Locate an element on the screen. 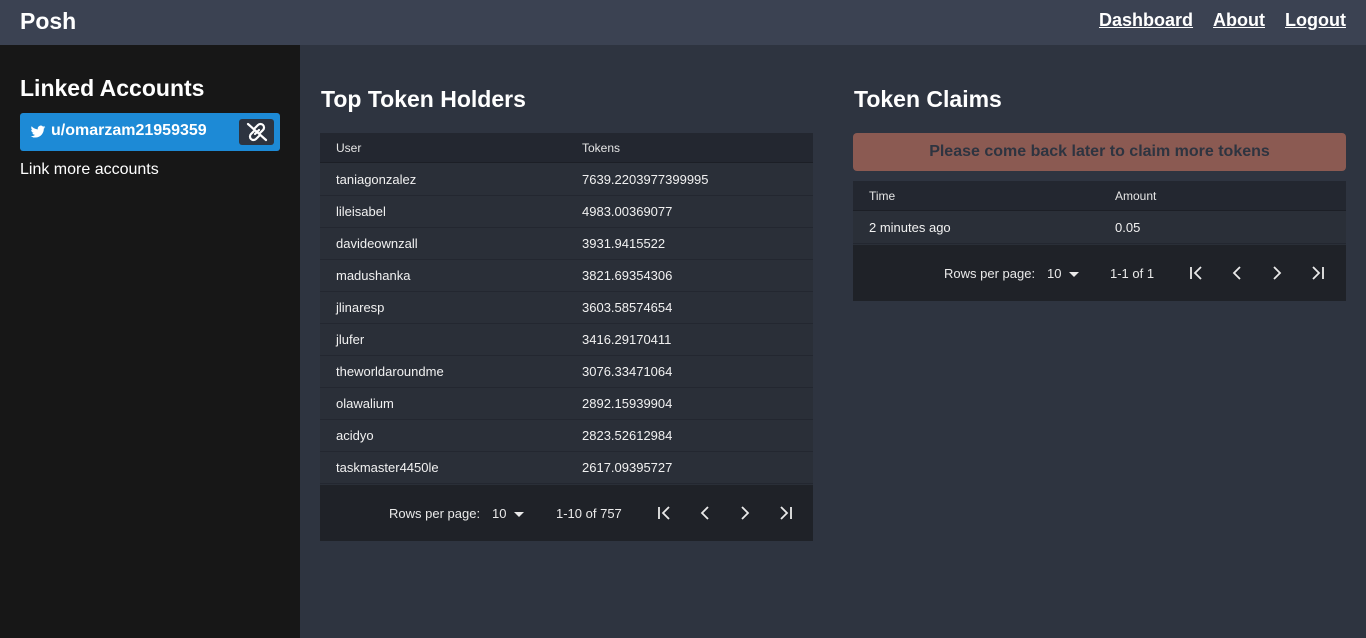 The width and height of the screenshot is (1366, 638). table-row: madushanka 3821.69354306 is located at coordinates (566, 276).